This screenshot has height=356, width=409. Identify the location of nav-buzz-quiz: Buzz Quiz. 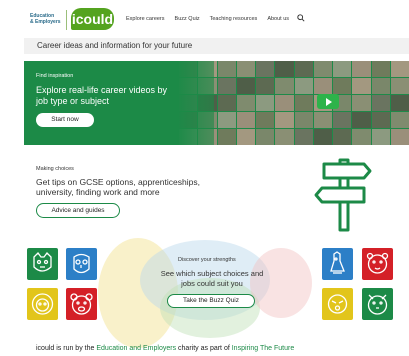
(187, 19).